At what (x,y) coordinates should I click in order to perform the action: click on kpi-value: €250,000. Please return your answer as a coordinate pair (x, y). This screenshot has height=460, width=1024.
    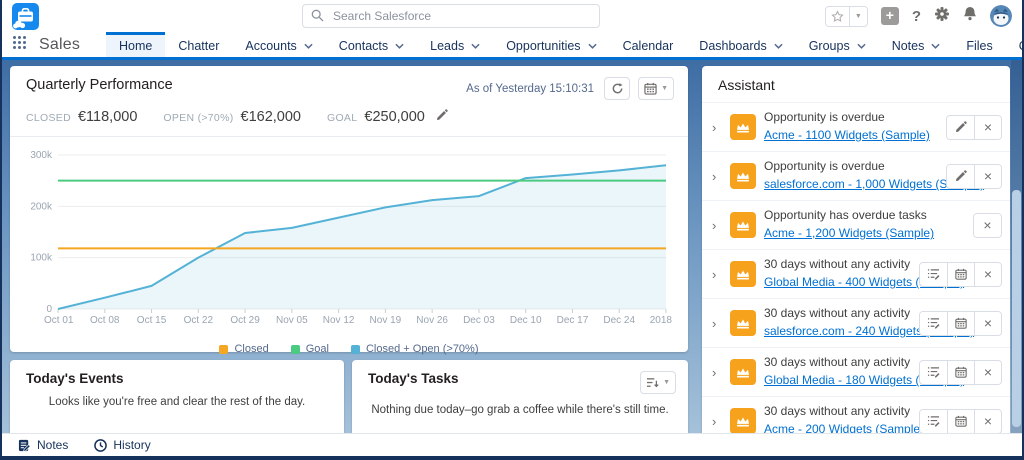
    Looking at the image, I should click on (394, 117).